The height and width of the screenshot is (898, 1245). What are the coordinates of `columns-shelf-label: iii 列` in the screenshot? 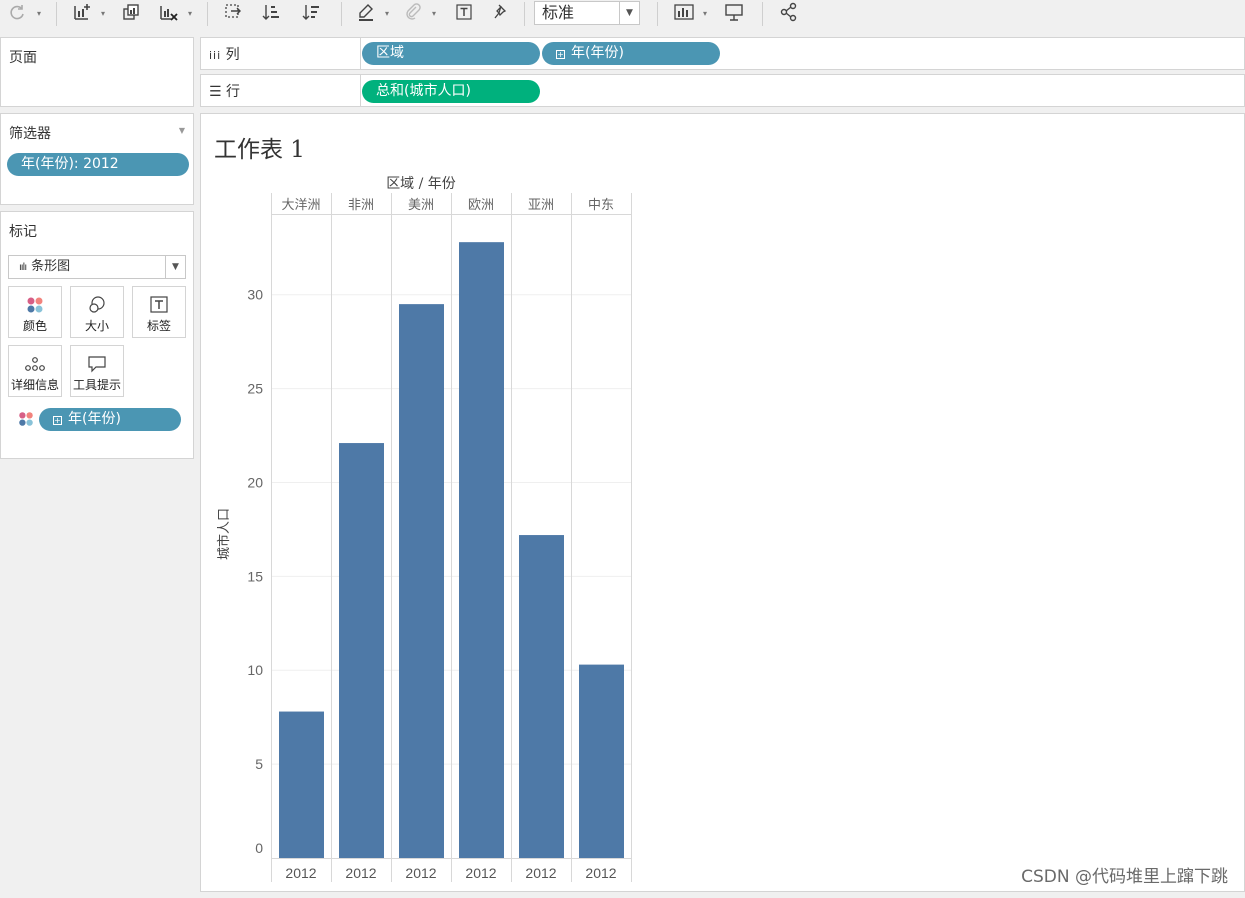 It's located at (224, 54).